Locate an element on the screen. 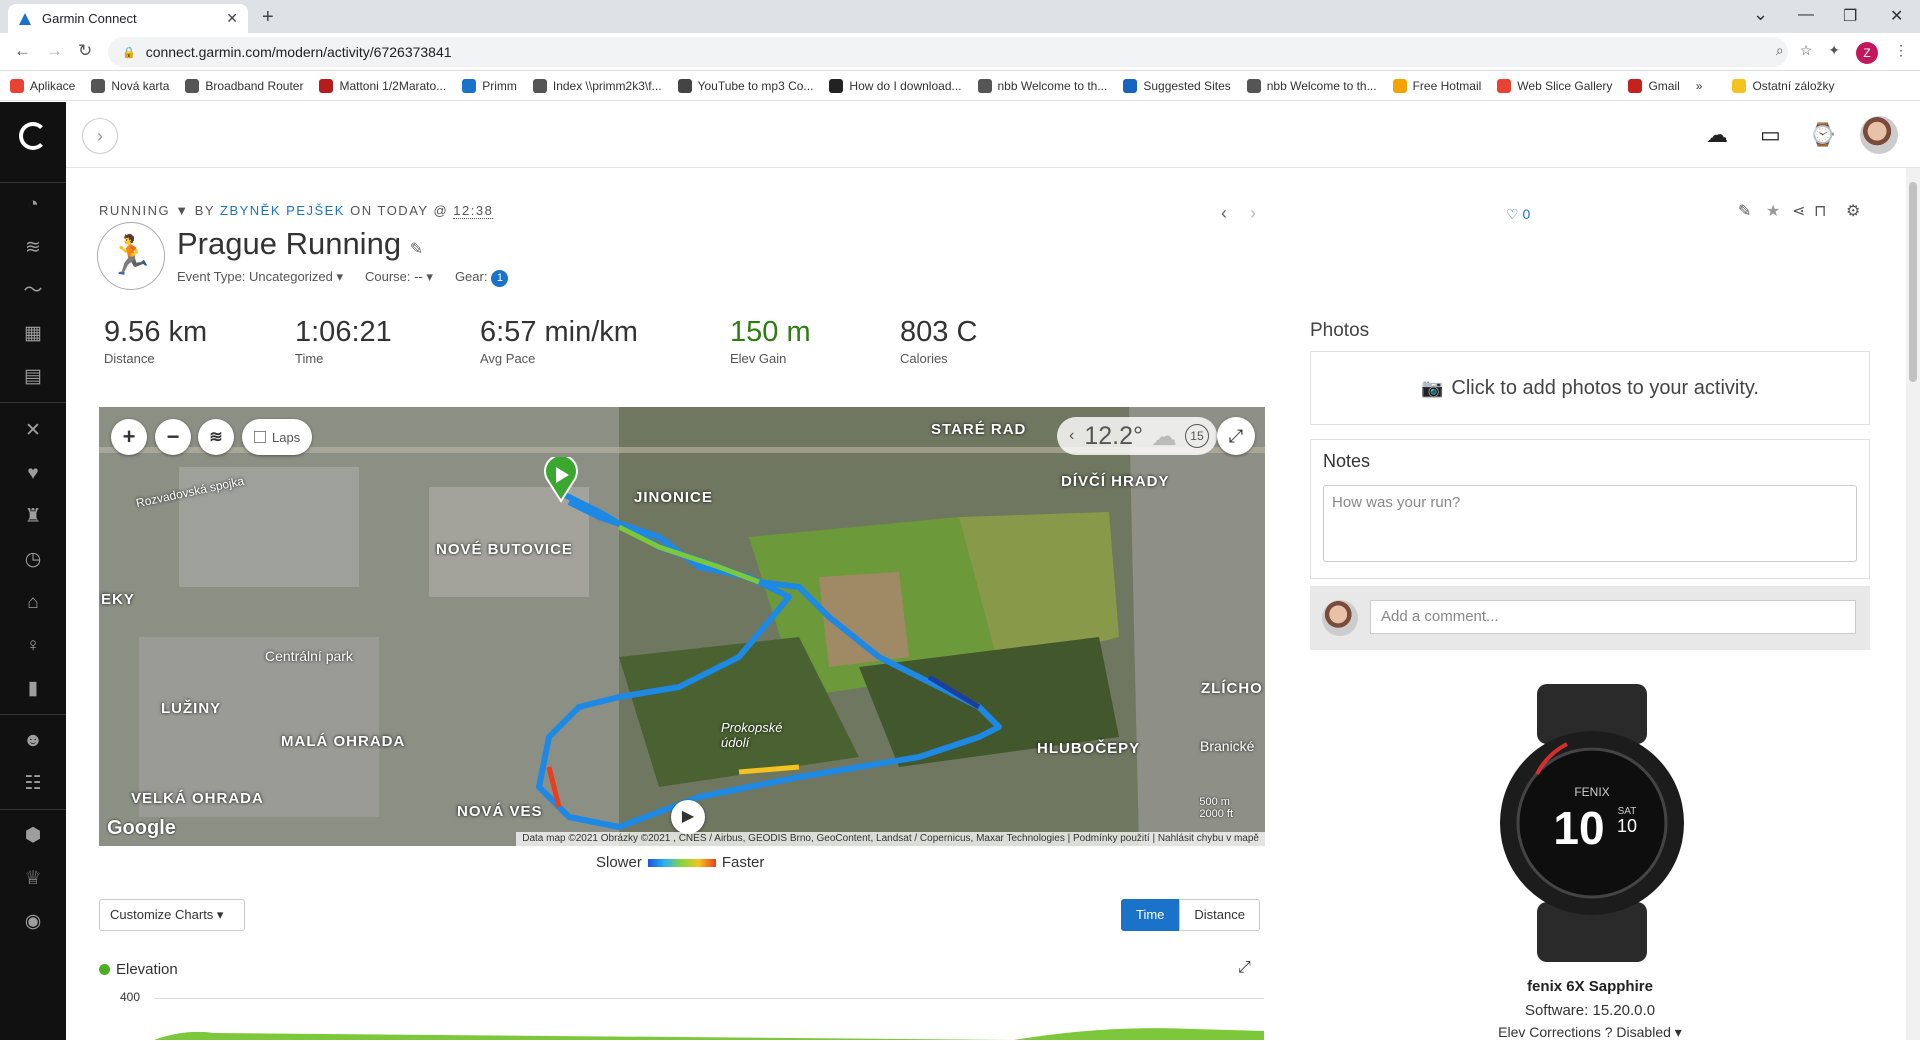 This screenshot has width=1920, height=1041. scrollbar-thumb is located at coordinates (1913, 282).